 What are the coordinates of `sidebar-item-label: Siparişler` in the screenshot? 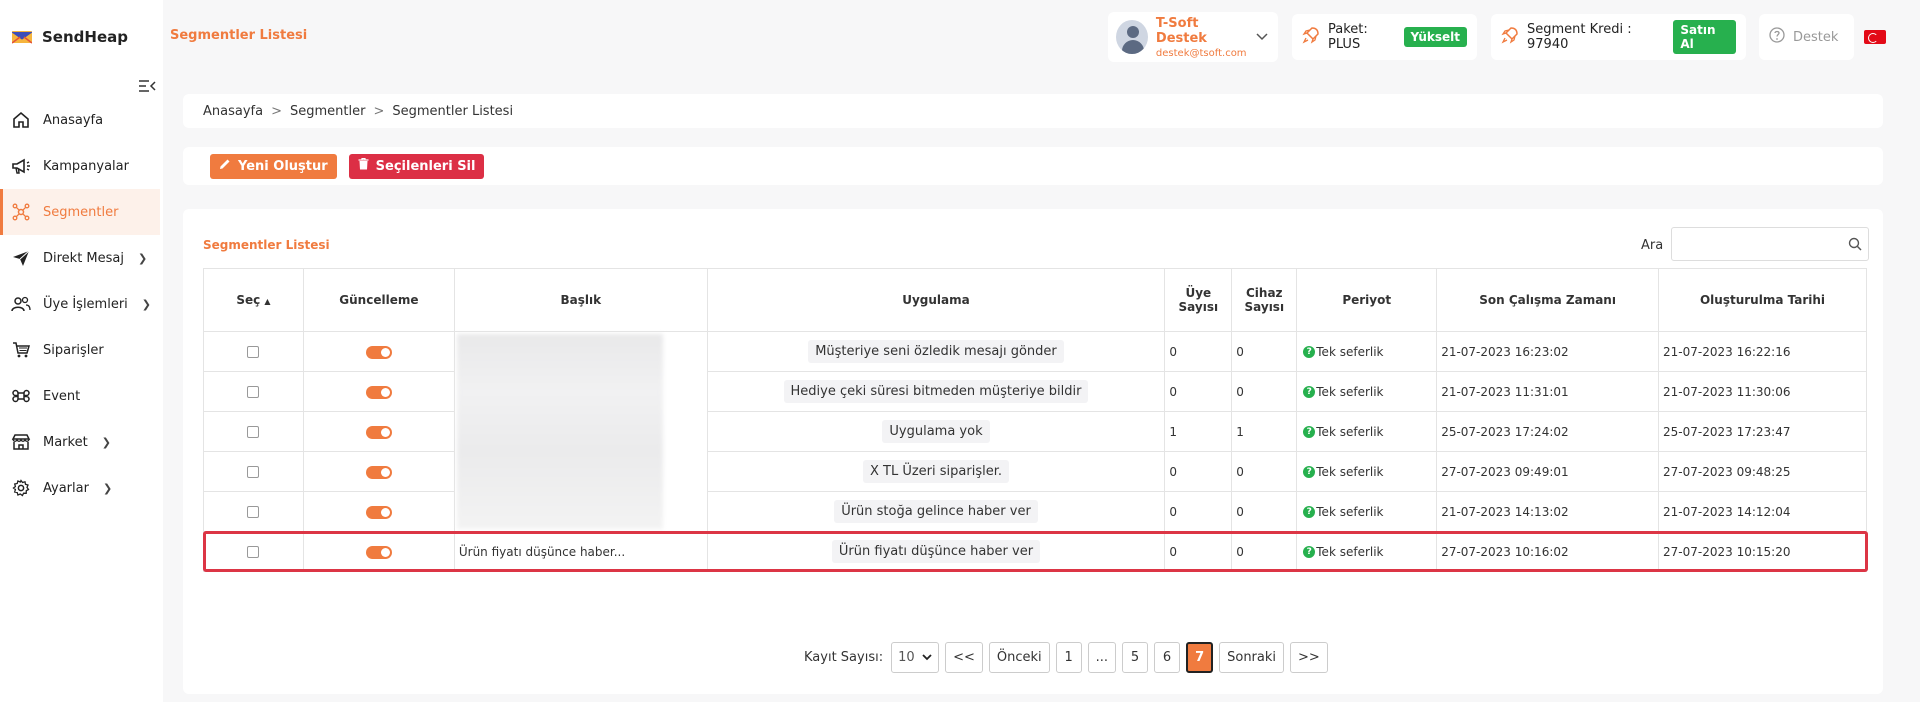 It's located at (73, 350).